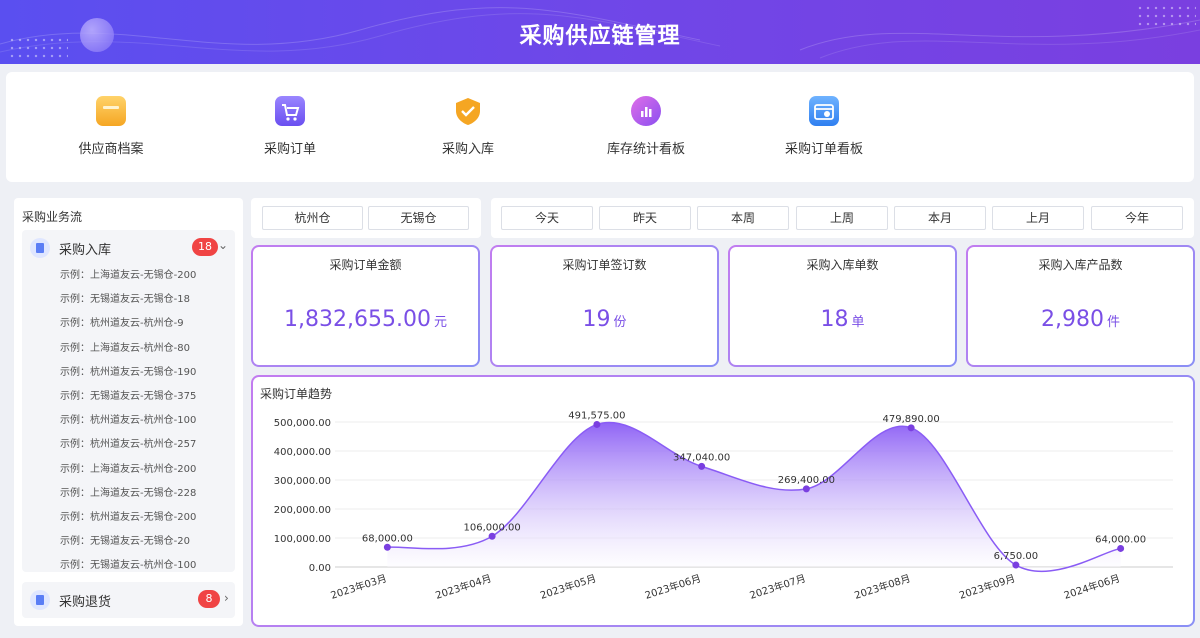 The image size is (1200, 638). I want to click on kpi-number: 1,832,655.00, so click(357, 319).